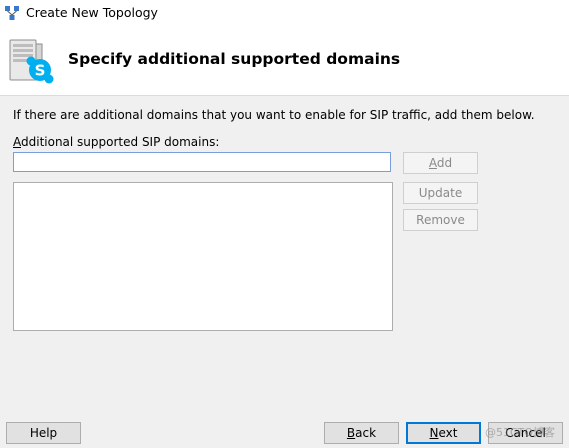  What do you see at coordinates (434, 433) in the screenshot?
I see `next-mnemonic: N` at bounding box center [434, 433].